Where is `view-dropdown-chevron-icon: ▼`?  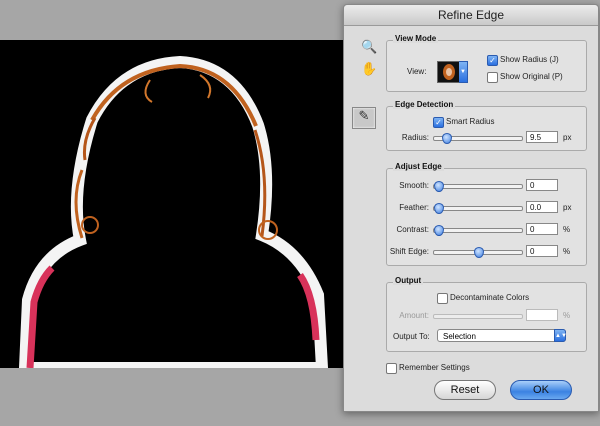 view-dropdown-chevron-icon: ▼ is located at coordinates (463, 72).